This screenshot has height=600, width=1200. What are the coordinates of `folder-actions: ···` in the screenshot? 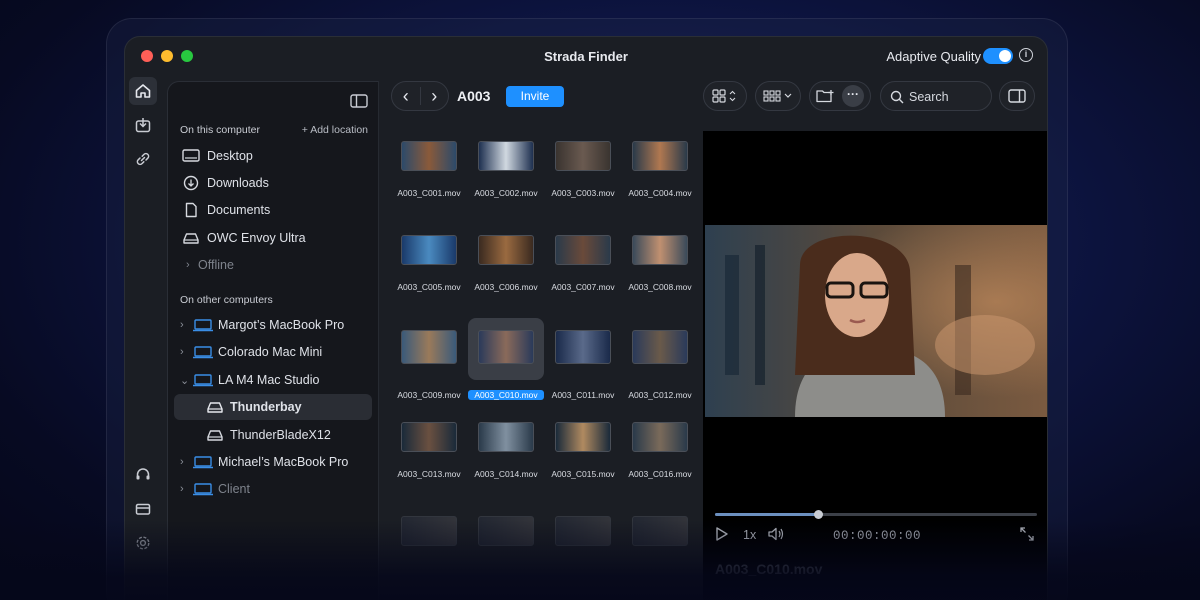 It's located at (840, 96).